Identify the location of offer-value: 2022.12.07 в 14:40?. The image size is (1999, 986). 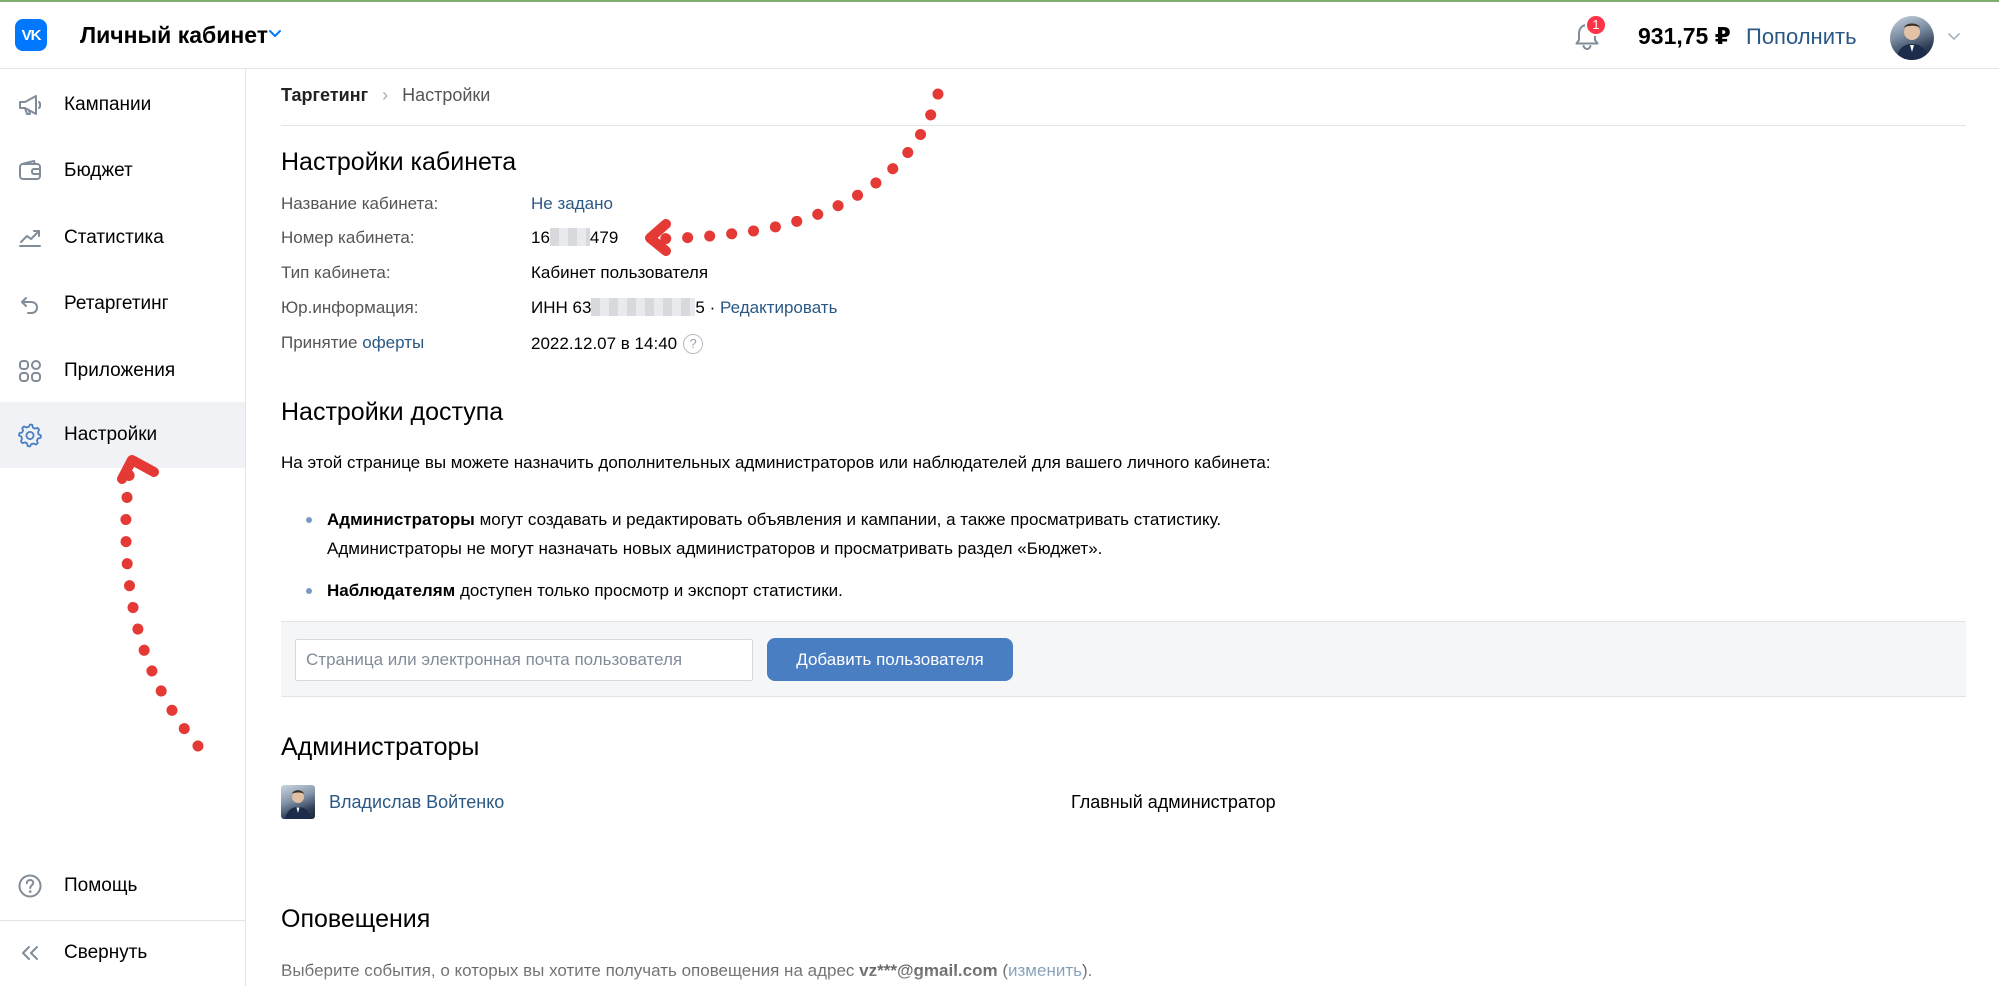
(617, 344).